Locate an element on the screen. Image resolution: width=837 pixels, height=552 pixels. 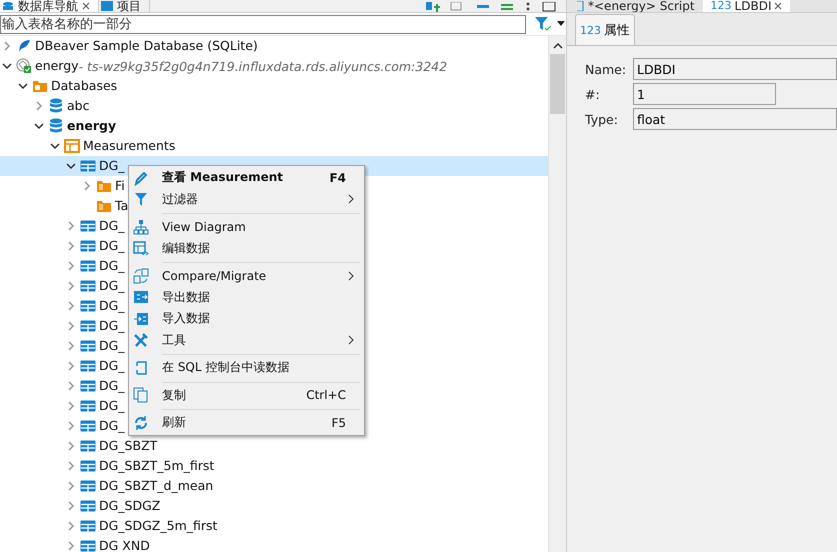
field-label: Type: is located at coordinates (602, 119).